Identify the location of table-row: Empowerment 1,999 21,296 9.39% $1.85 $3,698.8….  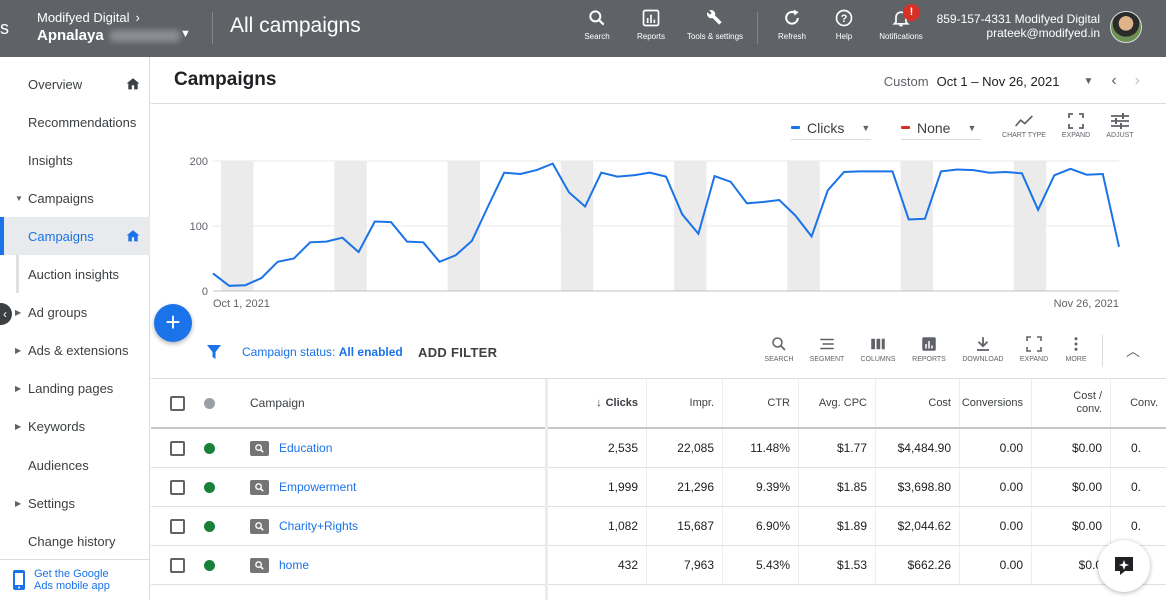
(658, 487).